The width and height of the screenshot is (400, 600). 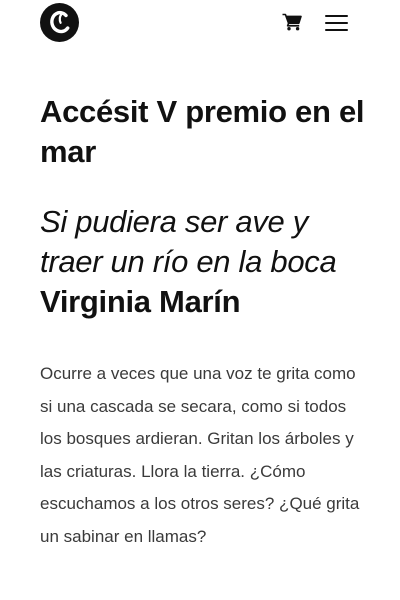 I want to click on author-name: Virginia Marín, so click(x=140, y=301).